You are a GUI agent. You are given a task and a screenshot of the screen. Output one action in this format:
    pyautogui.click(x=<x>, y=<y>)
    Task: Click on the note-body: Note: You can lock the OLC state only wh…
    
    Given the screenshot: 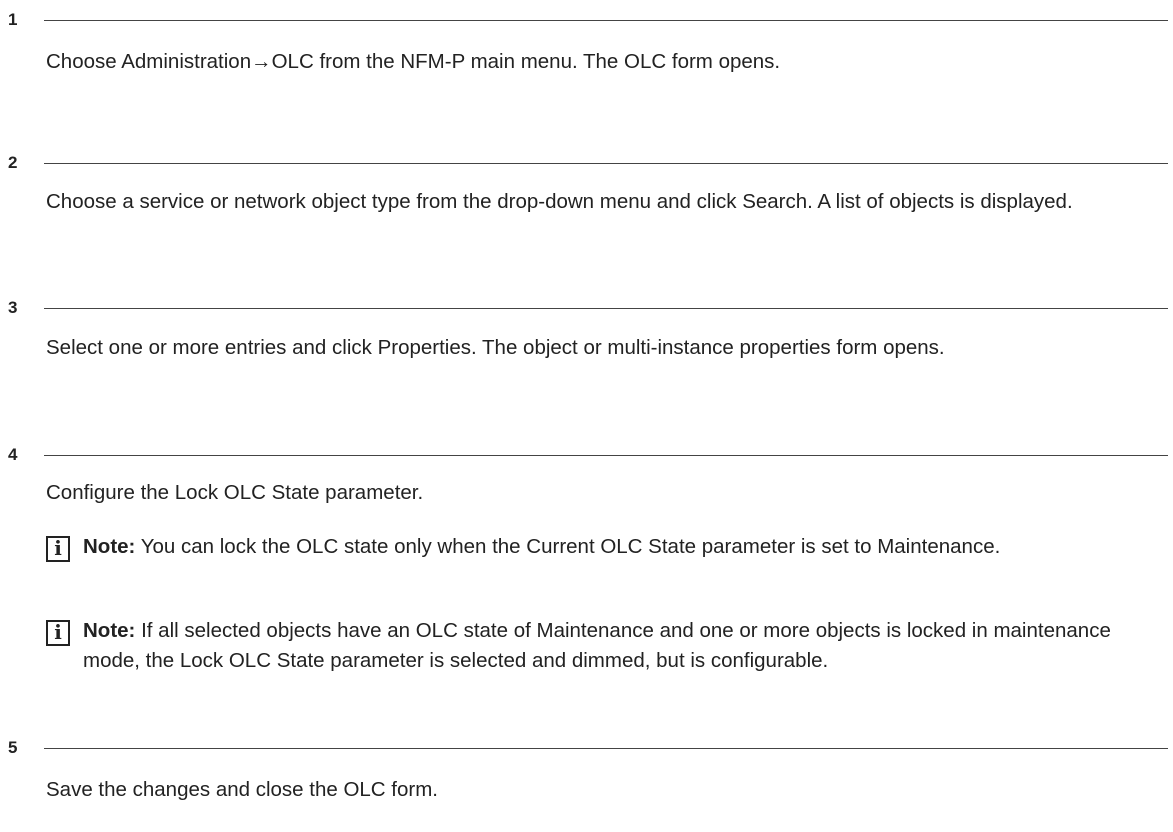 What is the action you would take?
    pyautogui.click(x=624, y=547)
    